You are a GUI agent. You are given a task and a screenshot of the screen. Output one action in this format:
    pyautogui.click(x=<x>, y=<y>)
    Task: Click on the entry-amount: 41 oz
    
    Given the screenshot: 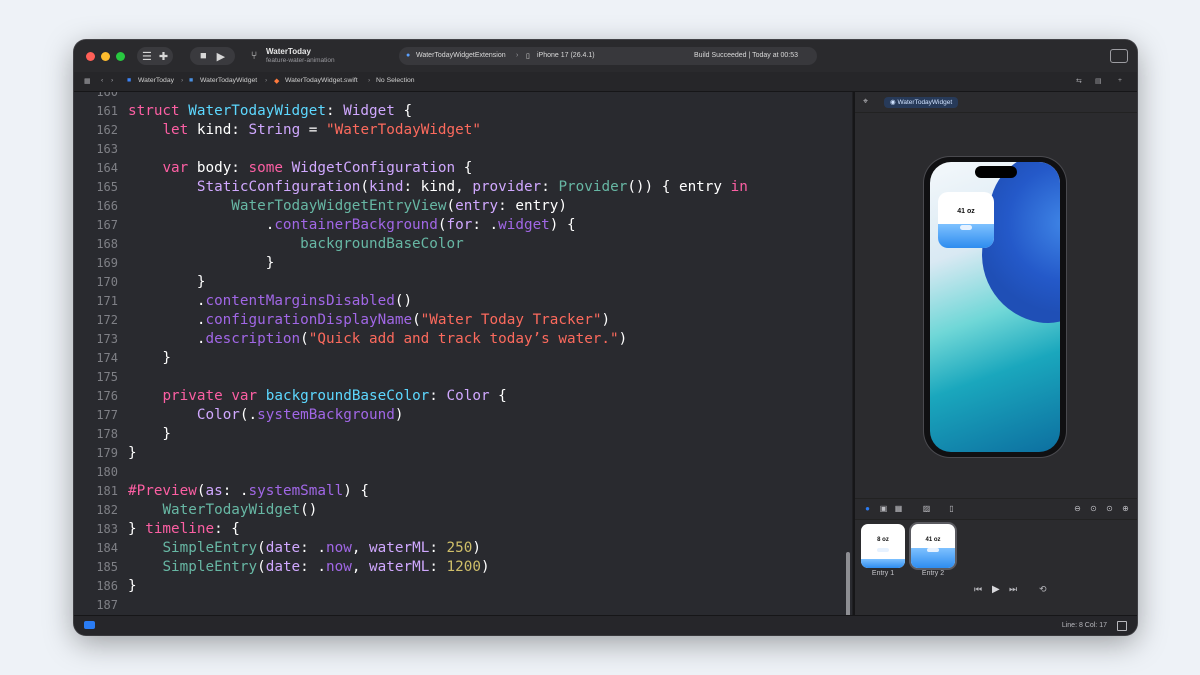 What is the action you would take?
    pyautogui.click(x=933, y=540)
    